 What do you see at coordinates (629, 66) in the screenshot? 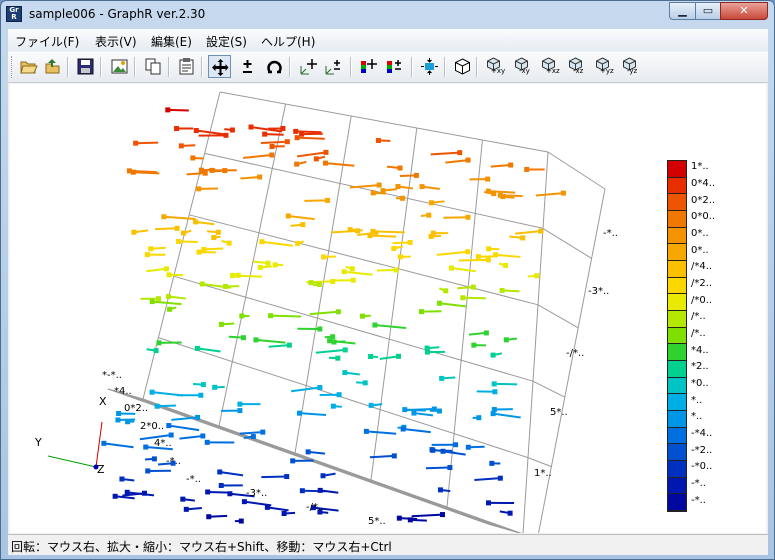
I see `view-minus-yz-button: -yz` at bounding box center [629, 66].